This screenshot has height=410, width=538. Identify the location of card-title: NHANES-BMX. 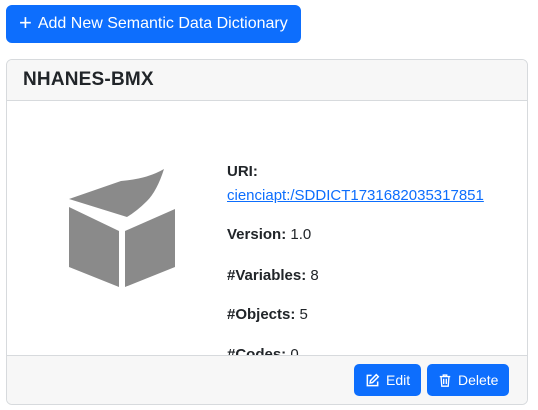
(88, 79).